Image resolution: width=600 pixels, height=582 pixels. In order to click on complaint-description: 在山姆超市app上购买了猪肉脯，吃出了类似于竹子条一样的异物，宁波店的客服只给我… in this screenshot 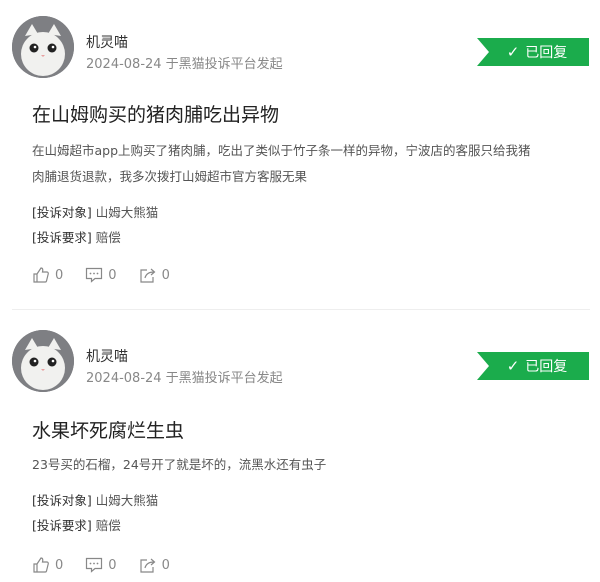, I will do `click(306, 164)`.